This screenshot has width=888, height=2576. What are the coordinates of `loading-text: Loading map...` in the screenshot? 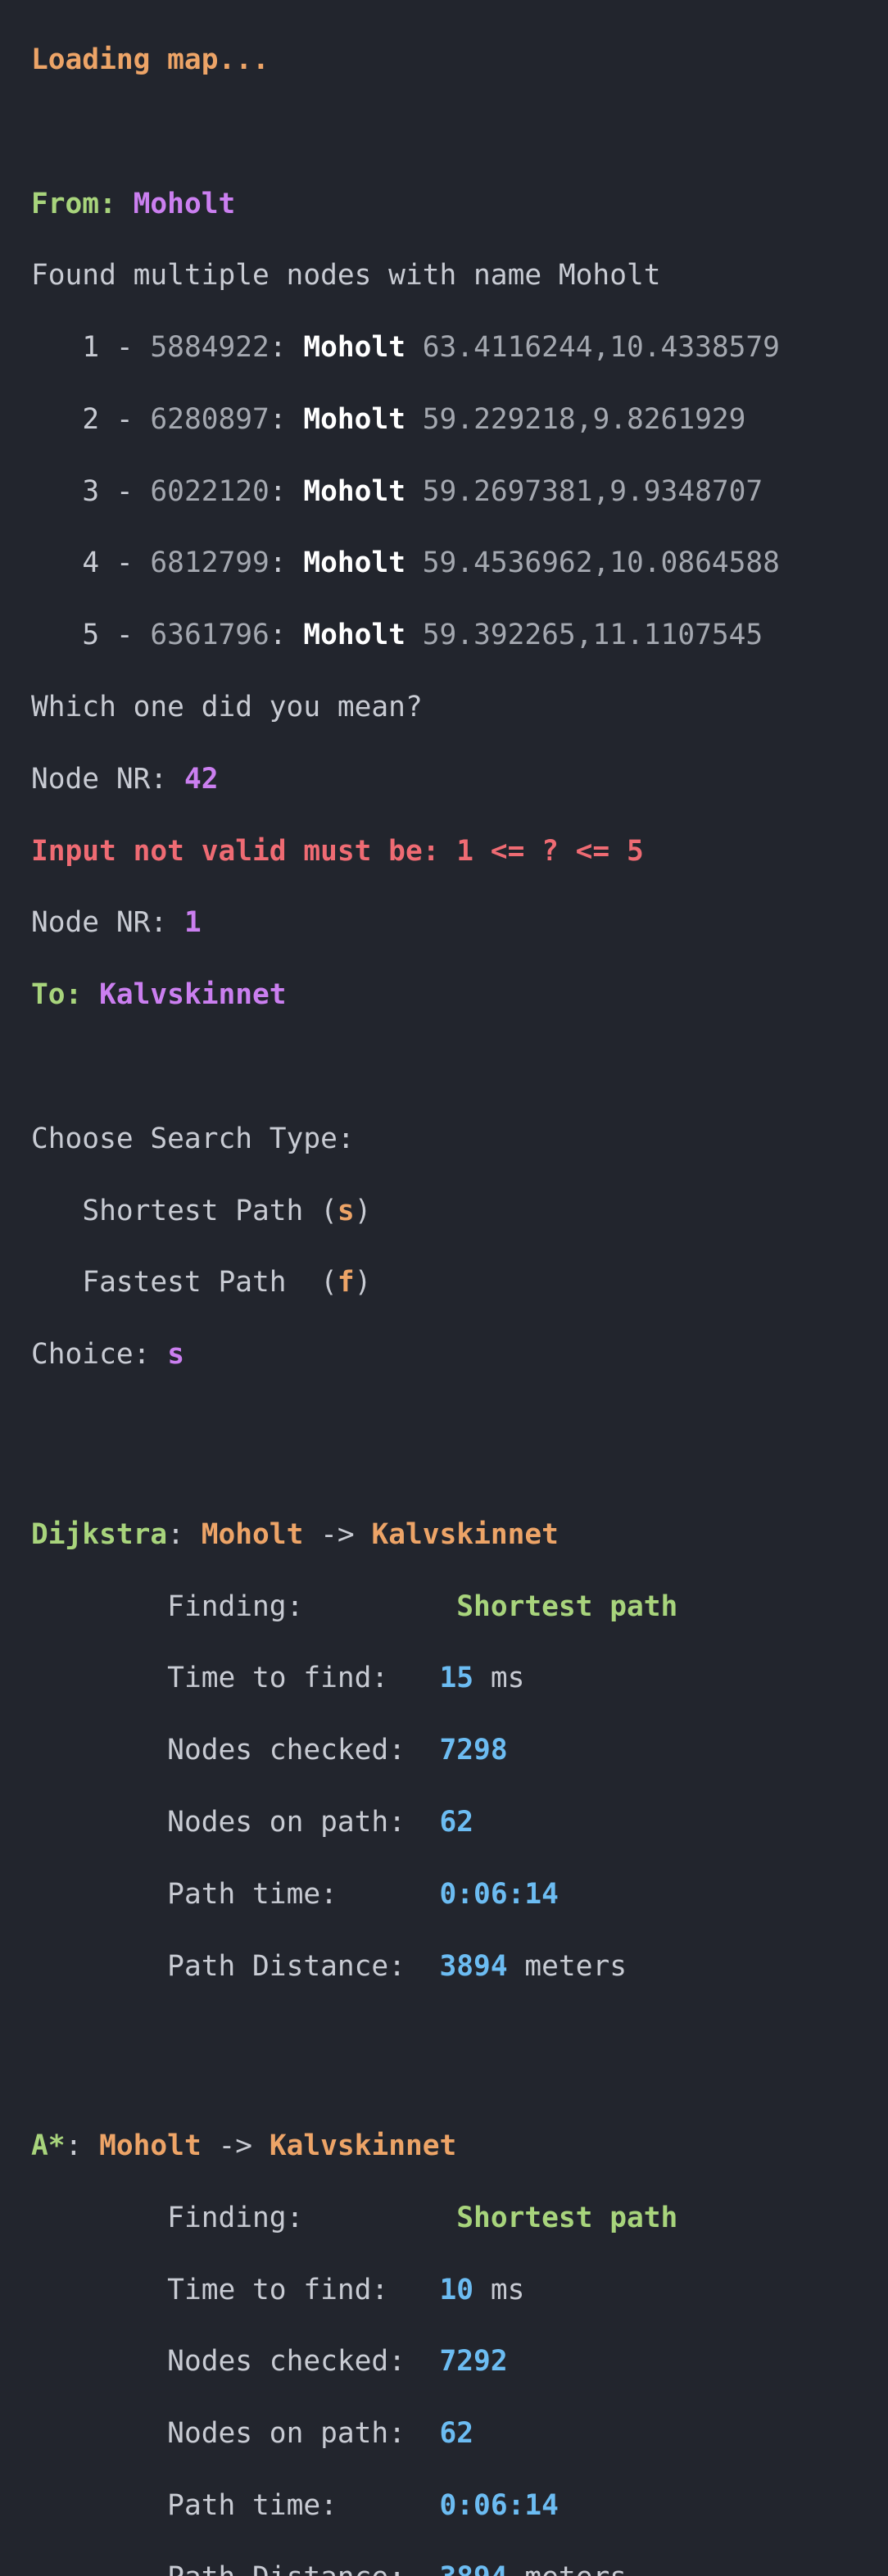 It's located at (150, 60).